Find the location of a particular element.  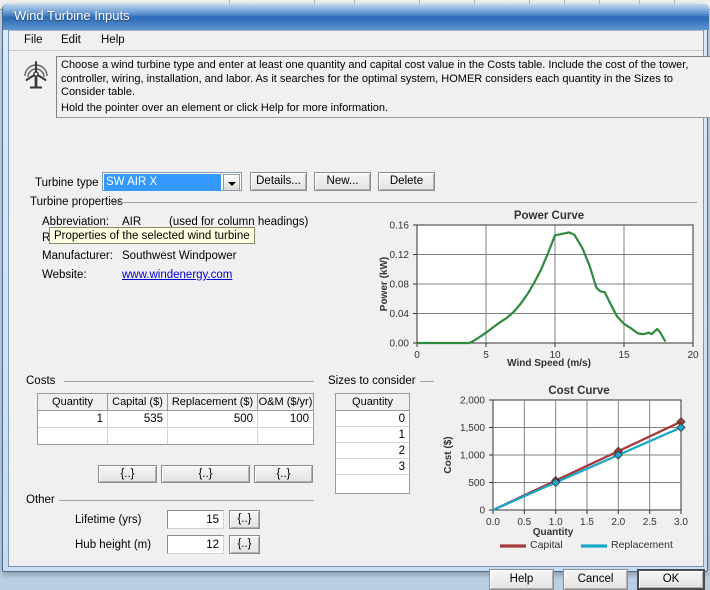

costs-cell-om-empty is located at coordinates (285, 436).